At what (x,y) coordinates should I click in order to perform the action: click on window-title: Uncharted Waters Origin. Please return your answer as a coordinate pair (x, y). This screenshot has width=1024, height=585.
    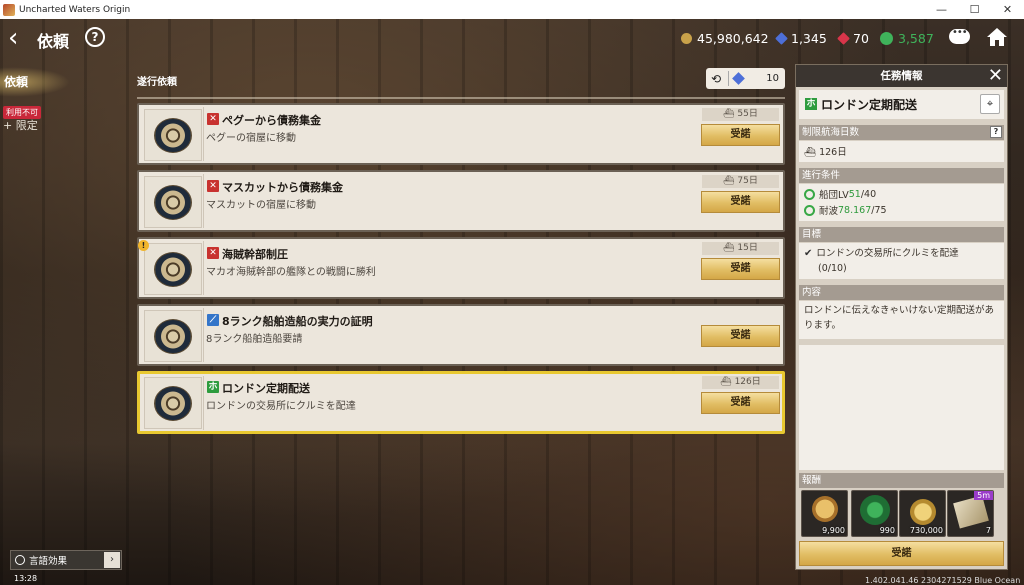
    Looking at the image, I should click on (75, 9).